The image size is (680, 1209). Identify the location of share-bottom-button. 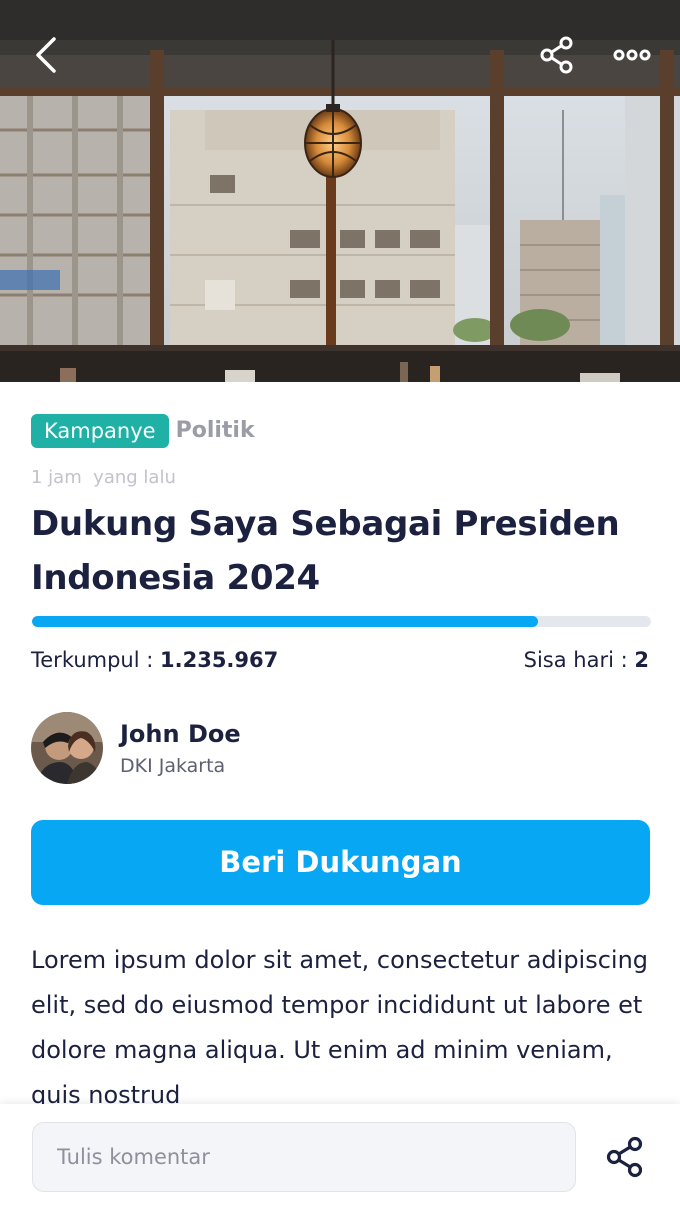
(625, 1157).